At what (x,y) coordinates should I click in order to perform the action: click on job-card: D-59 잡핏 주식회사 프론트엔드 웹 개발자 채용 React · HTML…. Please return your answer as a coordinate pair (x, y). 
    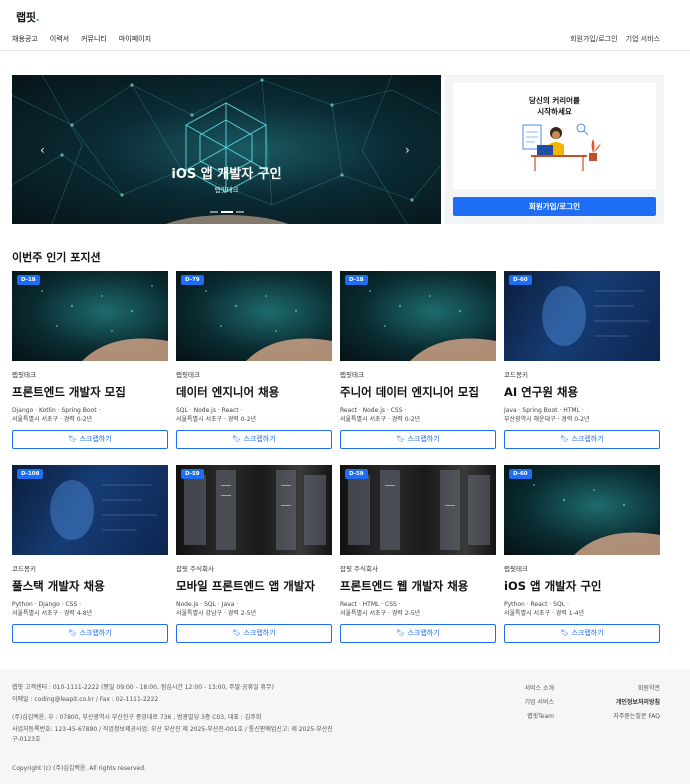
    Looking at the image, I should click on (418, 554).